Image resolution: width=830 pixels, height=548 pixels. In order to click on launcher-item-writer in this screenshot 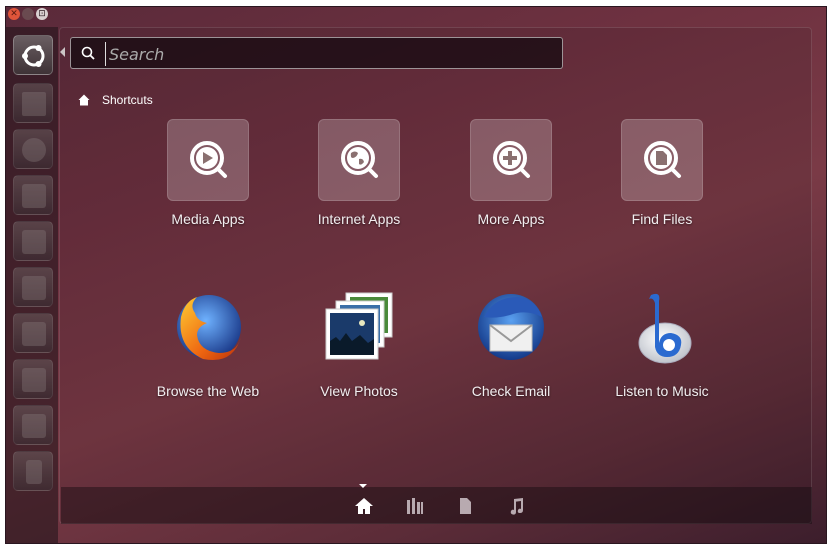, I will do `click(33, 195)`.